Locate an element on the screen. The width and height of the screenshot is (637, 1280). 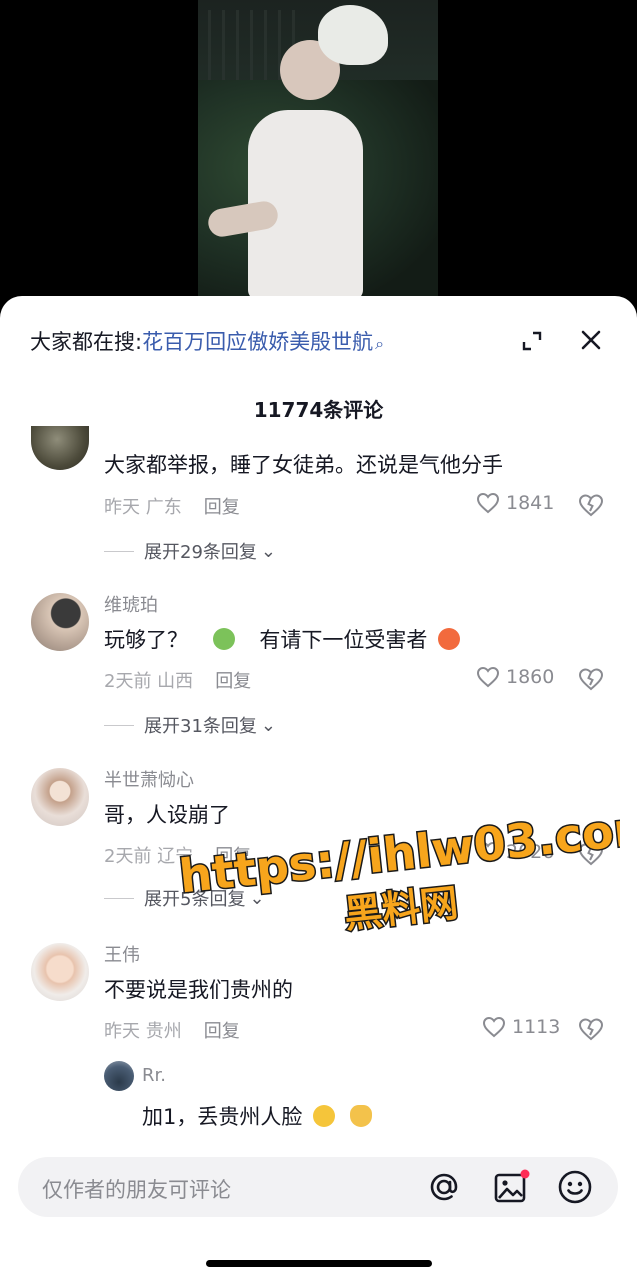
comment-author: 半世萧恸心 is located at coordinates (149, 779).